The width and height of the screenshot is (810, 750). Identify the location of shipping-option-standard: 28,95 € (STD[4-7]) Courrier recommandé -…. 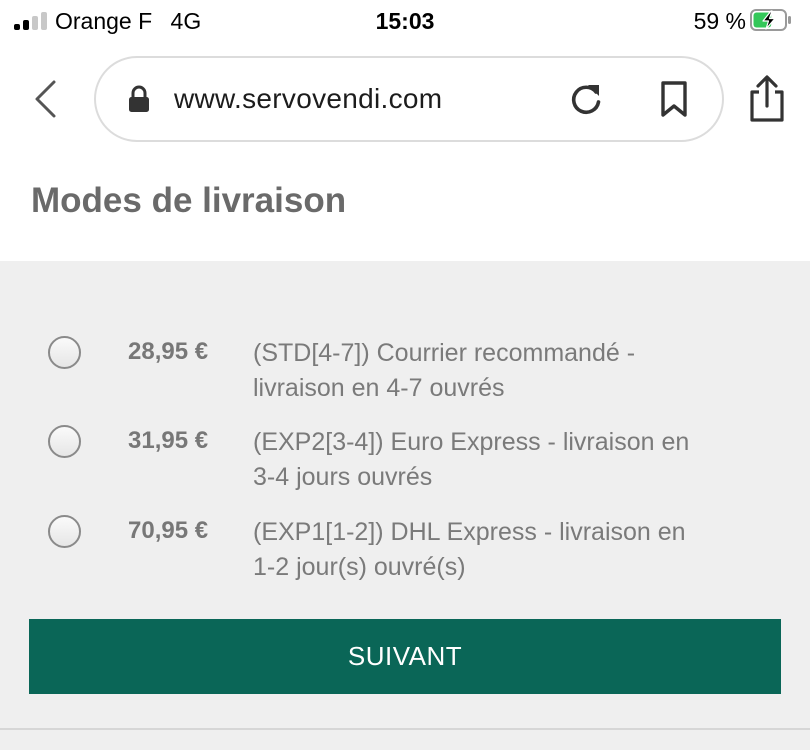
(405, 376).